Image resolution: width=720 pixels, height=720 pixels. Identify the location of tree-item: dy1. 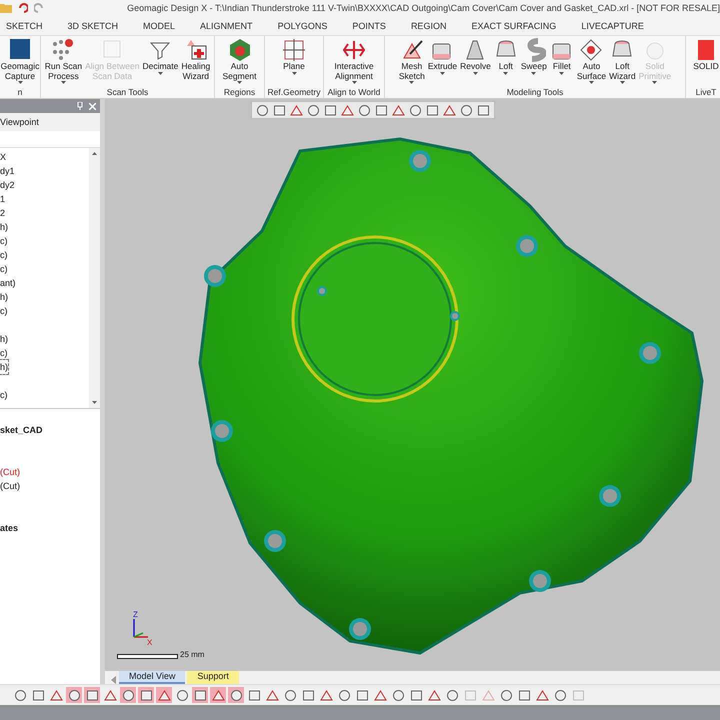
(7, 171).